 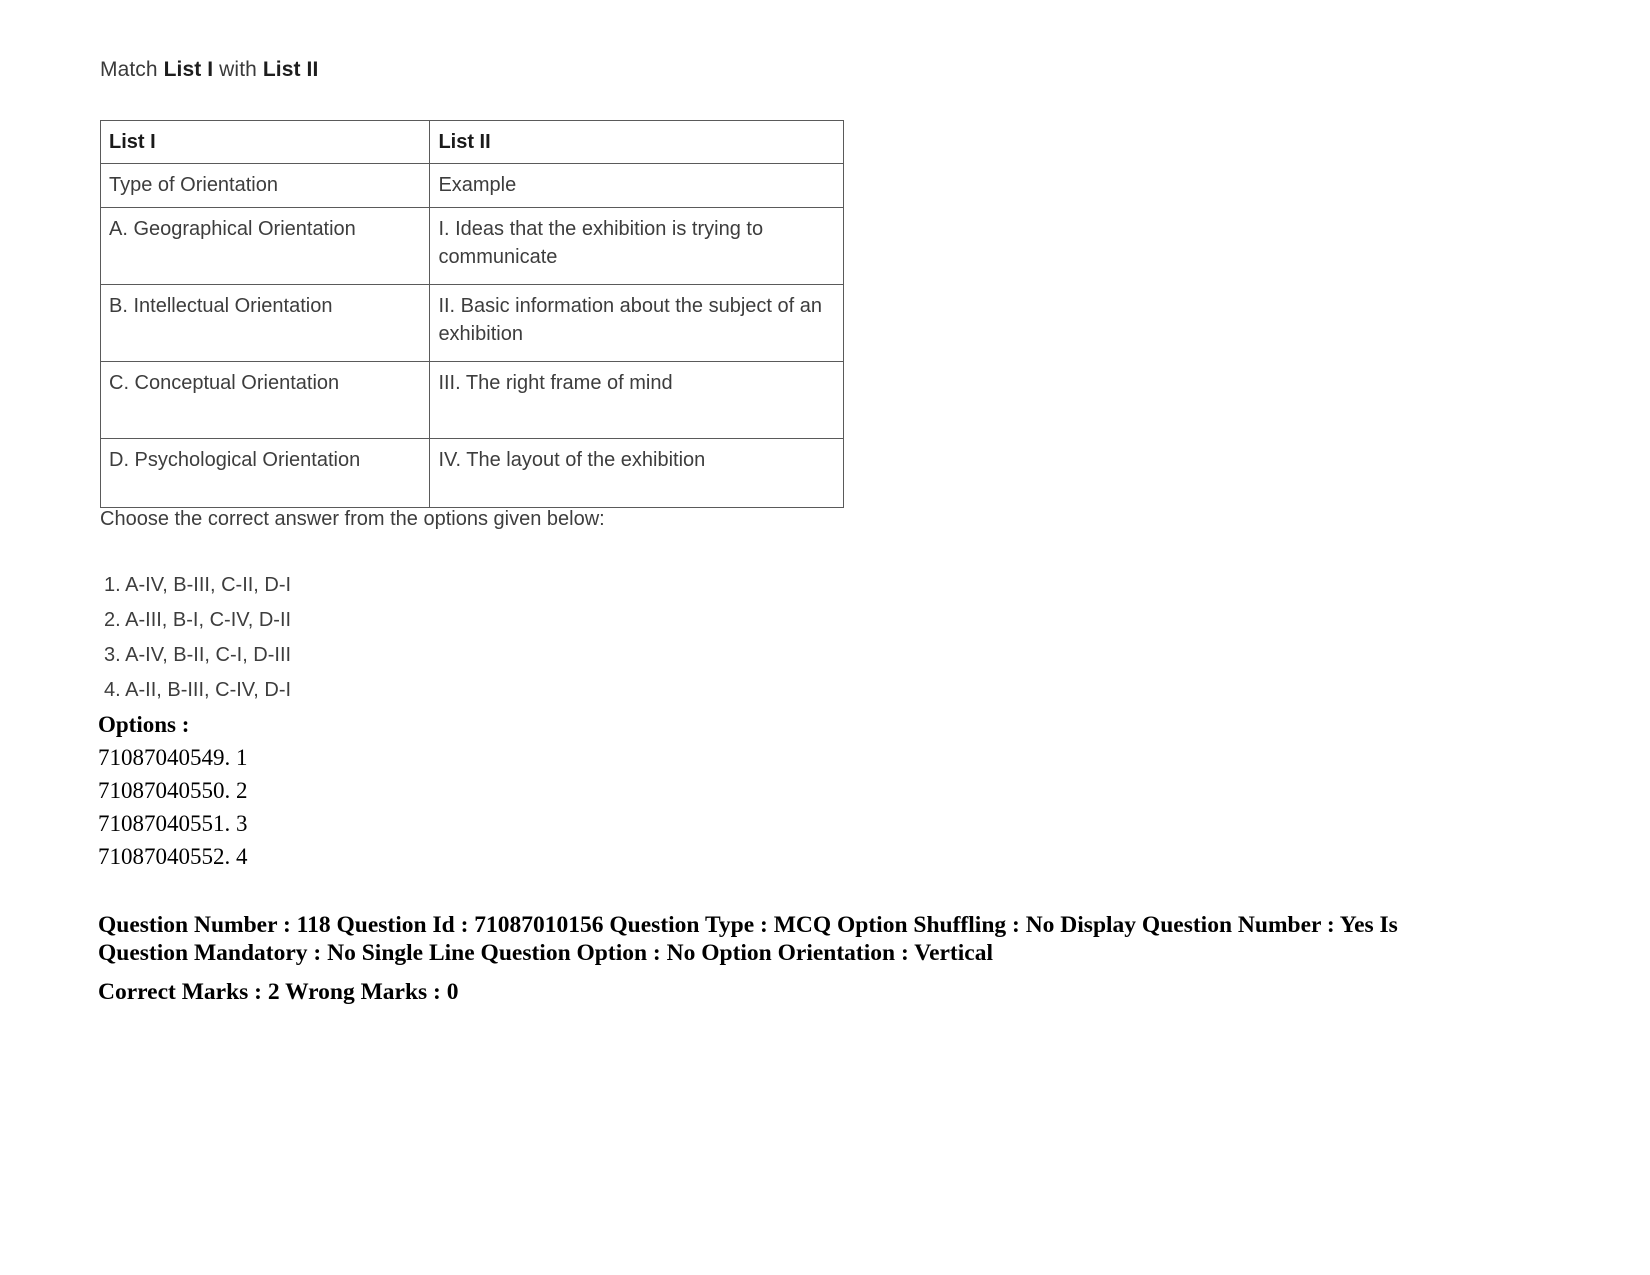 I want to click on question-stem: Match List I with List II, so click(x=209, y=70).